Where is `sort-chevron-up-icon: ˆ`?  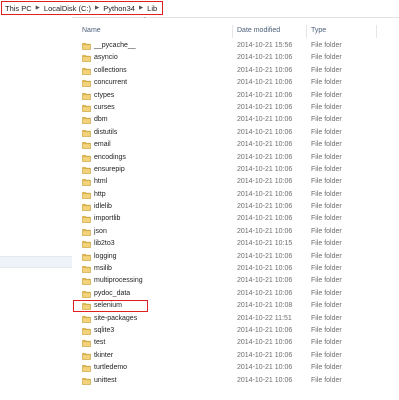 sort-chevron-up-icon: ˆ is located at coordinates (145, 21).